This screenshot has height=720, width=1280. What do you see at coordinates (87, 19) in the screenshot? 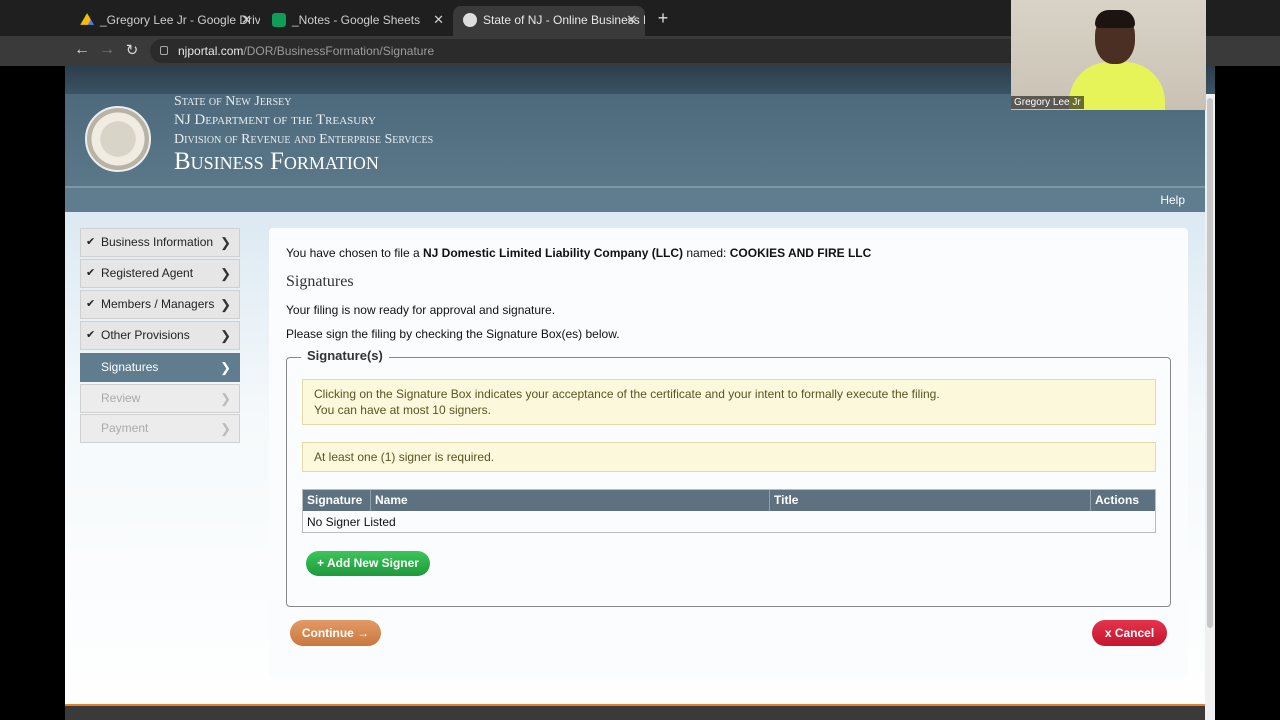
I see `google-drive-icon` at bounding box center [87, 19].